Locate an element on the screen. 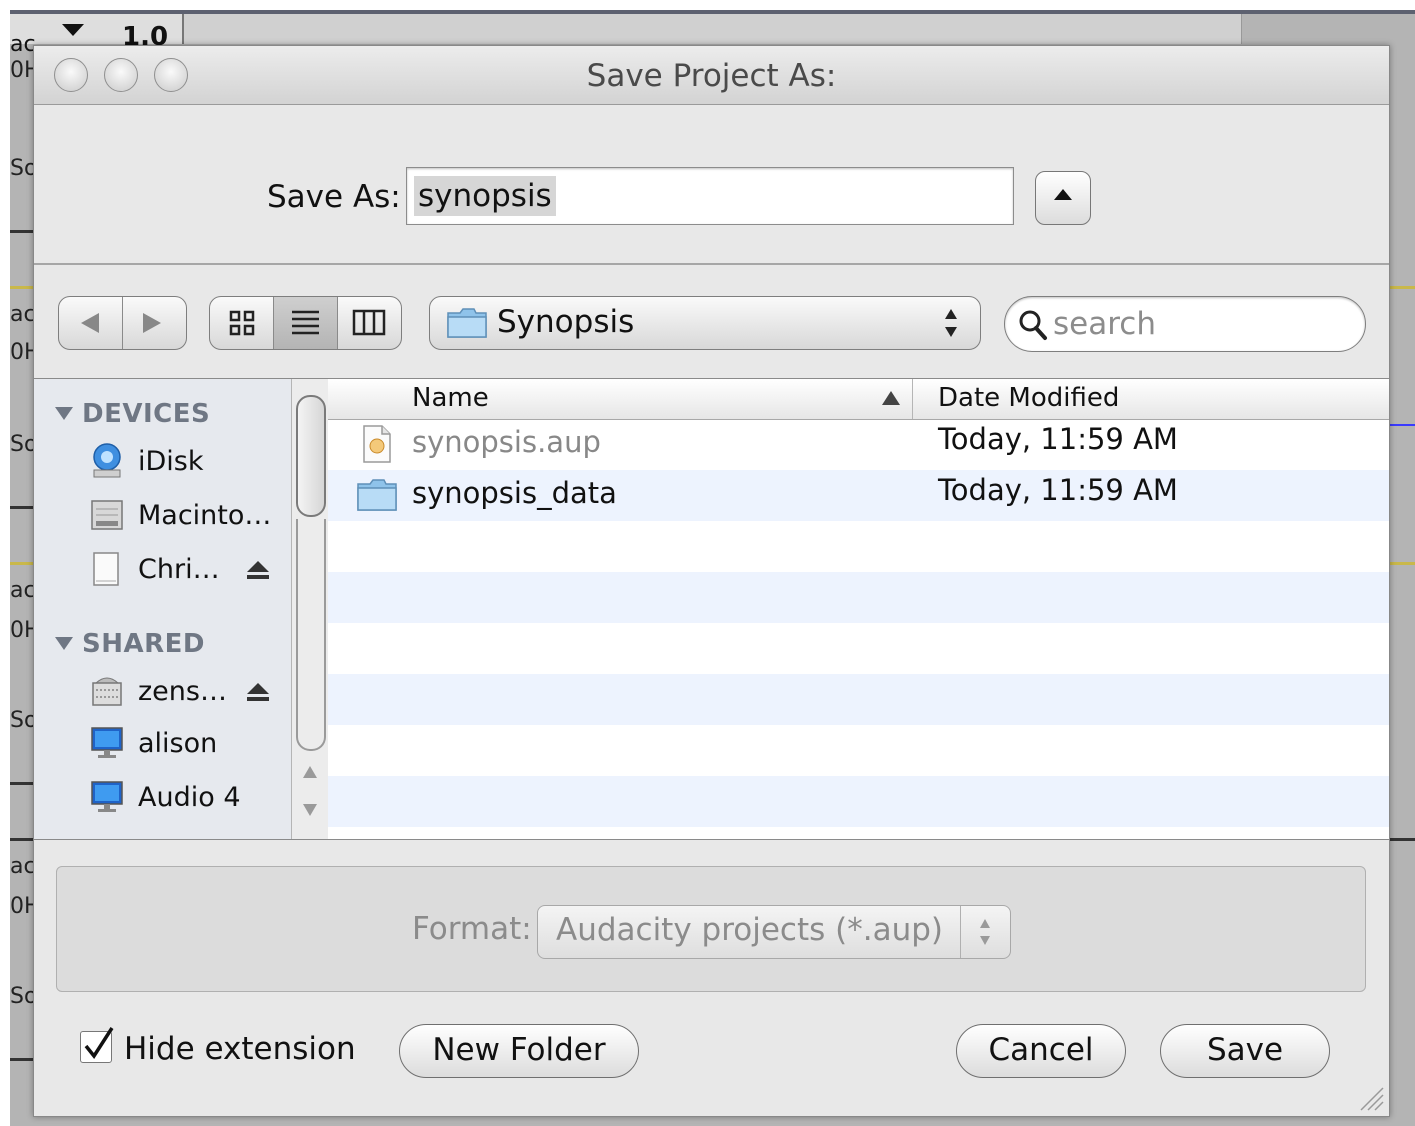 The height and width of the screenshot is (1126, 1415). current-folder-label: Synopsis is located at coordinates (566, 322).